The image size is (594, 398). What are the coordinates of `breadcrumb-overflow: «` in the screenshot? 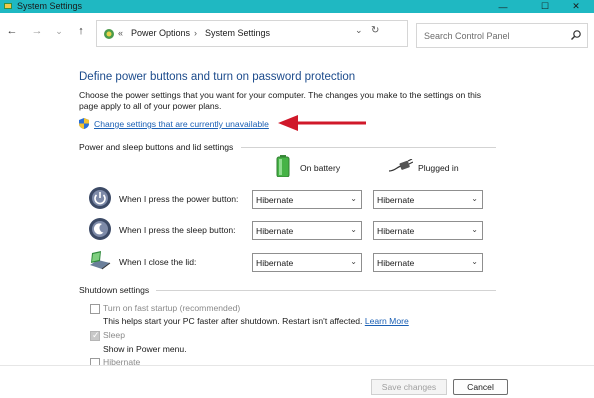 It's located at (120, 33).